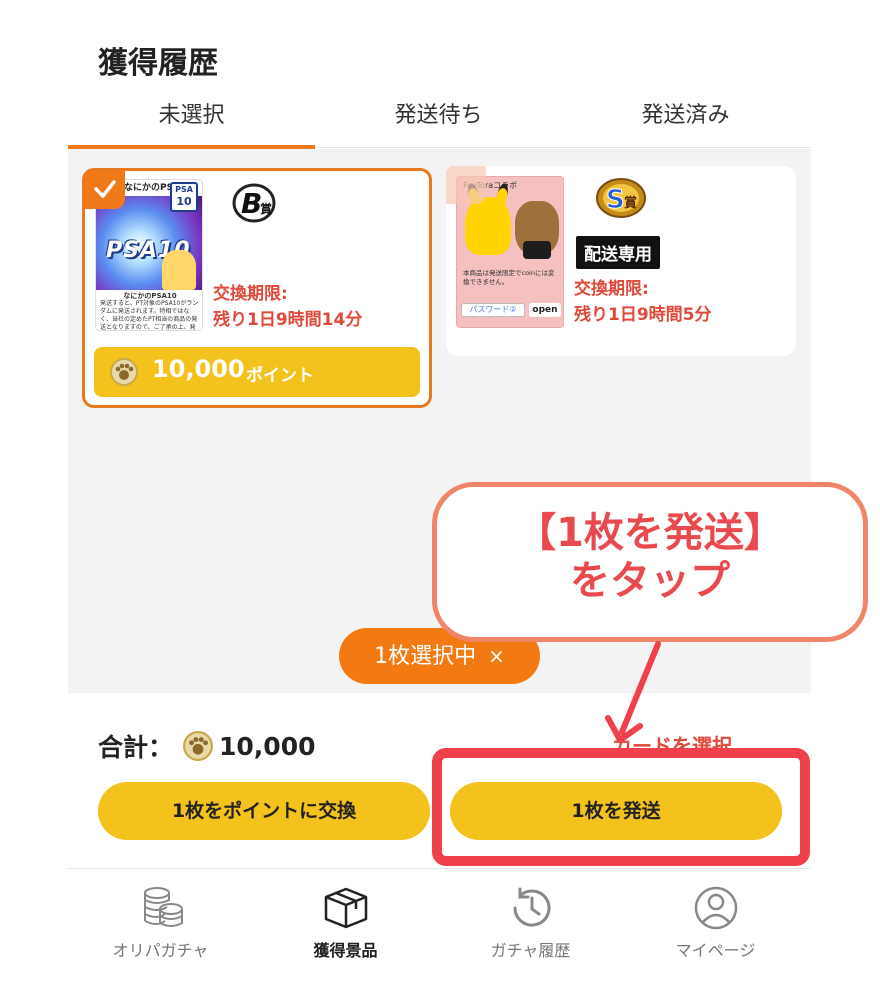  What do you see at coordinates (345, 908) in the screenshot?
I see `box-icon` at bounding box center [345, 908].